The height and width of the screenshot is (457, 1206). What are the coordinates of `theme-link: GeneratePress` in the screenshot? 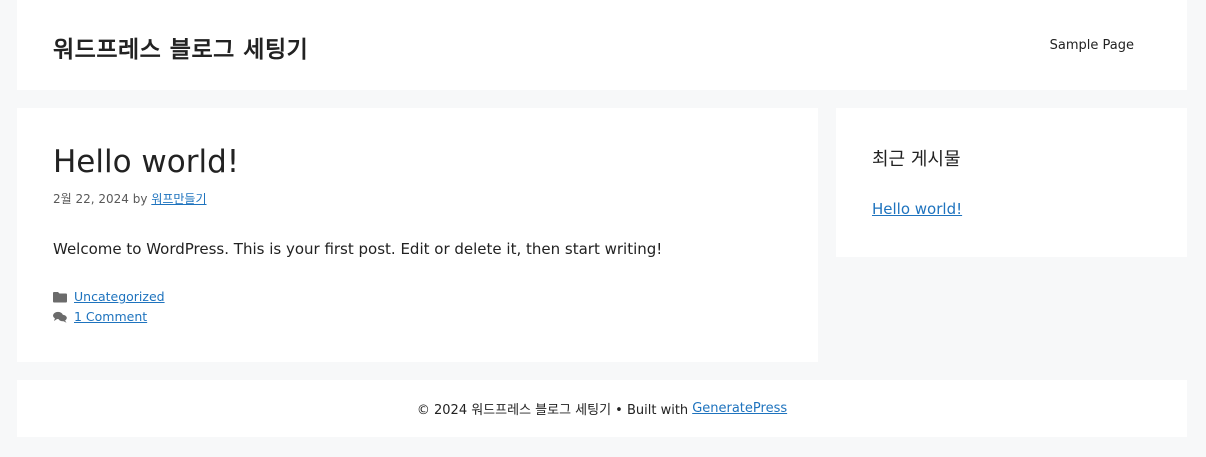 It's located at (739, 408).